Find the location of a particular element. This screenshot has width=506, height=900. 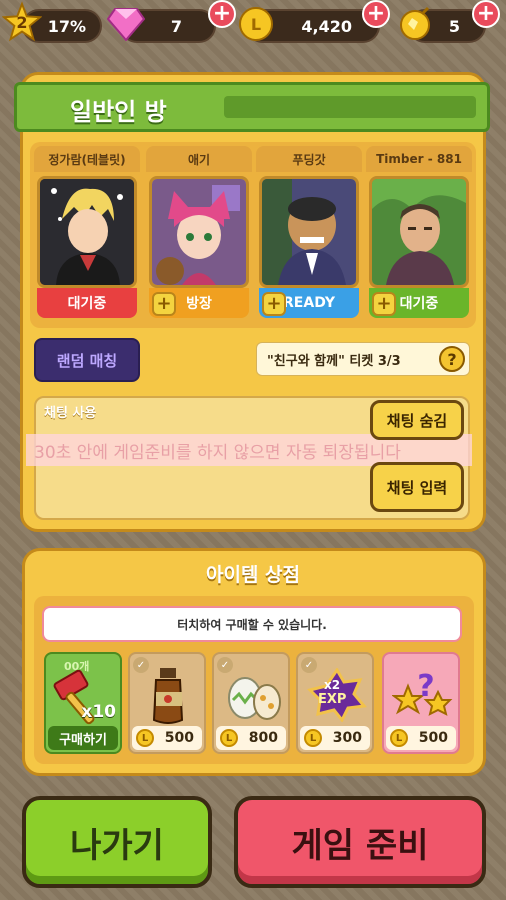

chat-hide-button: 채팅 숨김 is located at coordinates (417, 420).